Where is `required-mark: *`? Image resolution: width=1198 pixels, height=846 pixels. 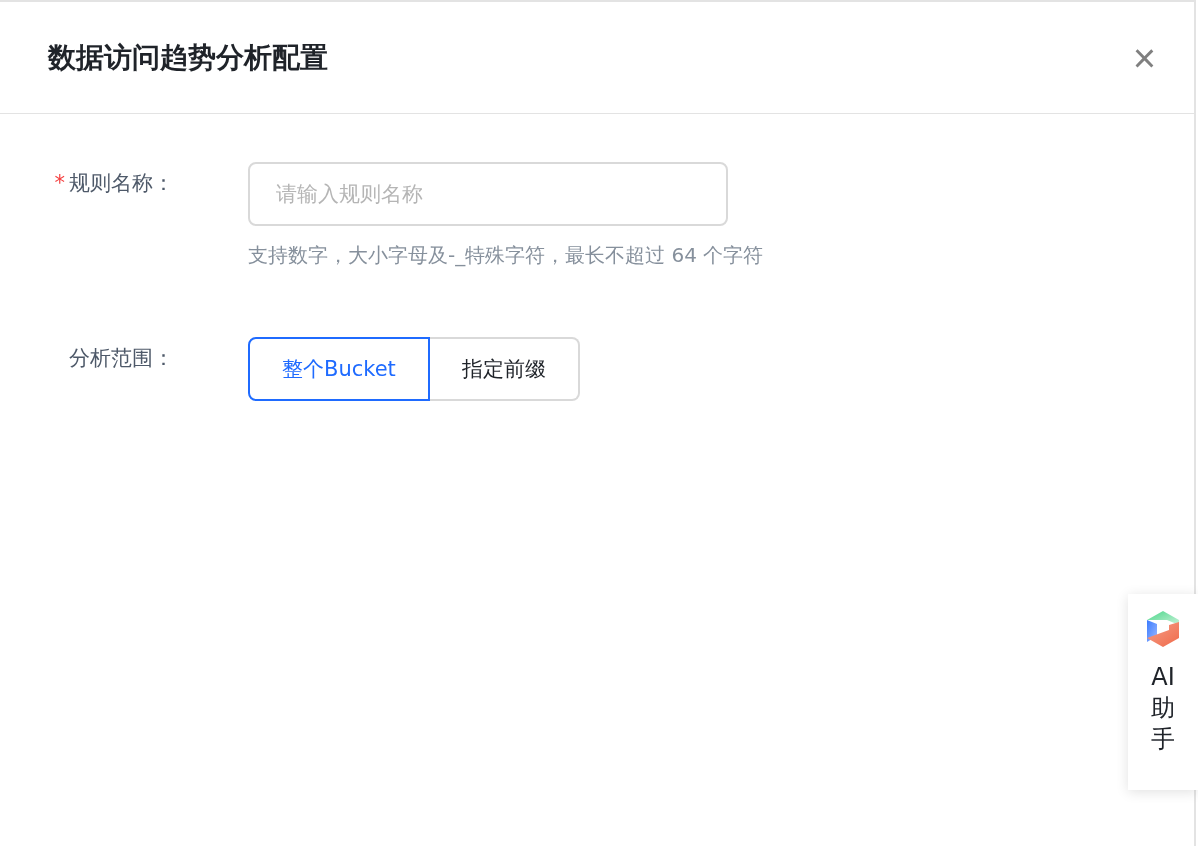 required-mark: * is located at coordinates (59, 183).